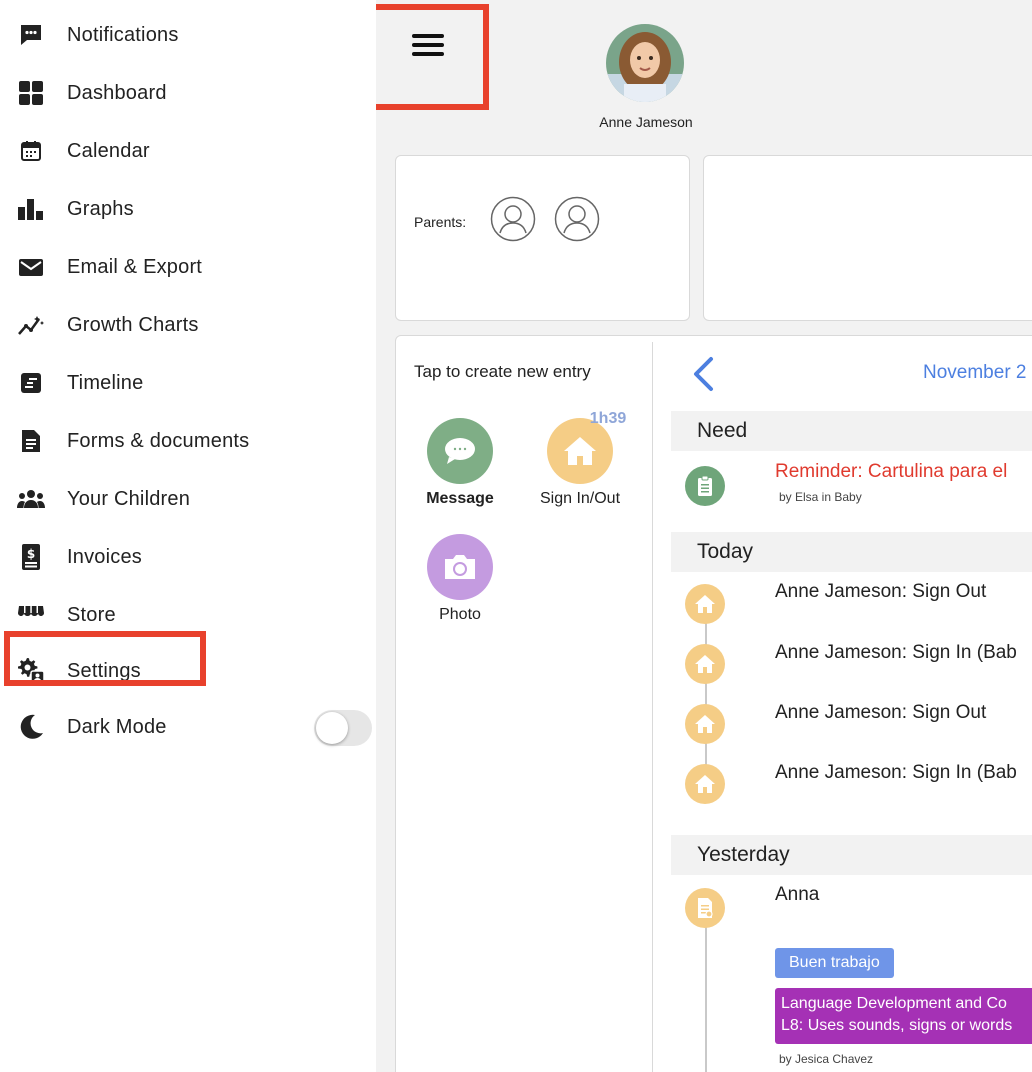 This screenshot has height=1072, width=1032. What do you see at coordinates (31, 35) in the screenshot?
I see `chat-bubble-icon` at bounding box center [31, 35].